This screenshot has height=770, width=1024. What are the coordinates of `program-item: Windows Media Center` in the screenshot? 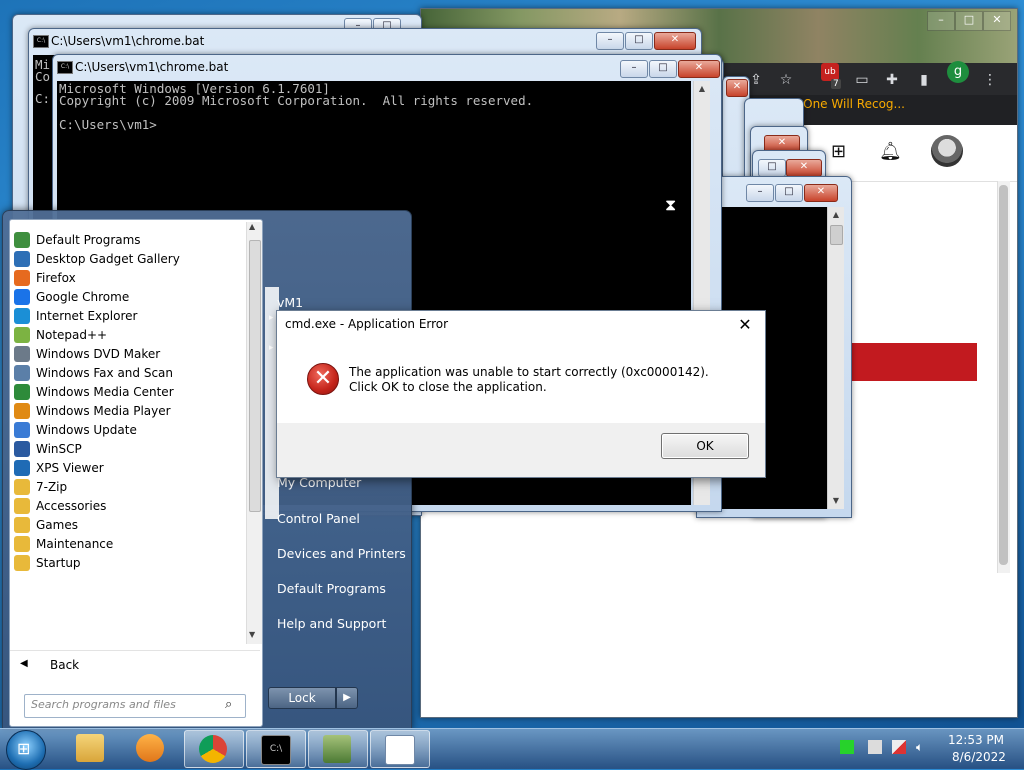 It's located at (128, 391).